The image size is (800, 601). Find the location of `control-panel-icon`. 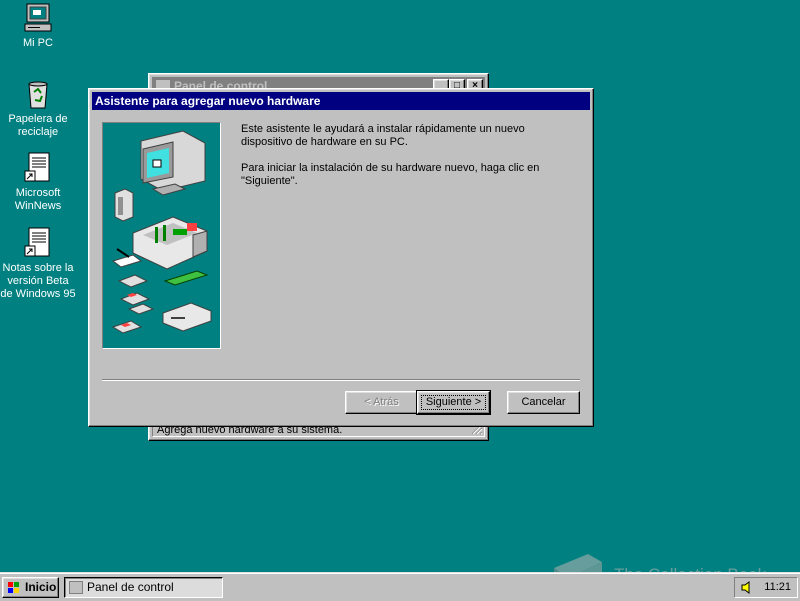

control-panel-icon is located at coordinates (76, 587).